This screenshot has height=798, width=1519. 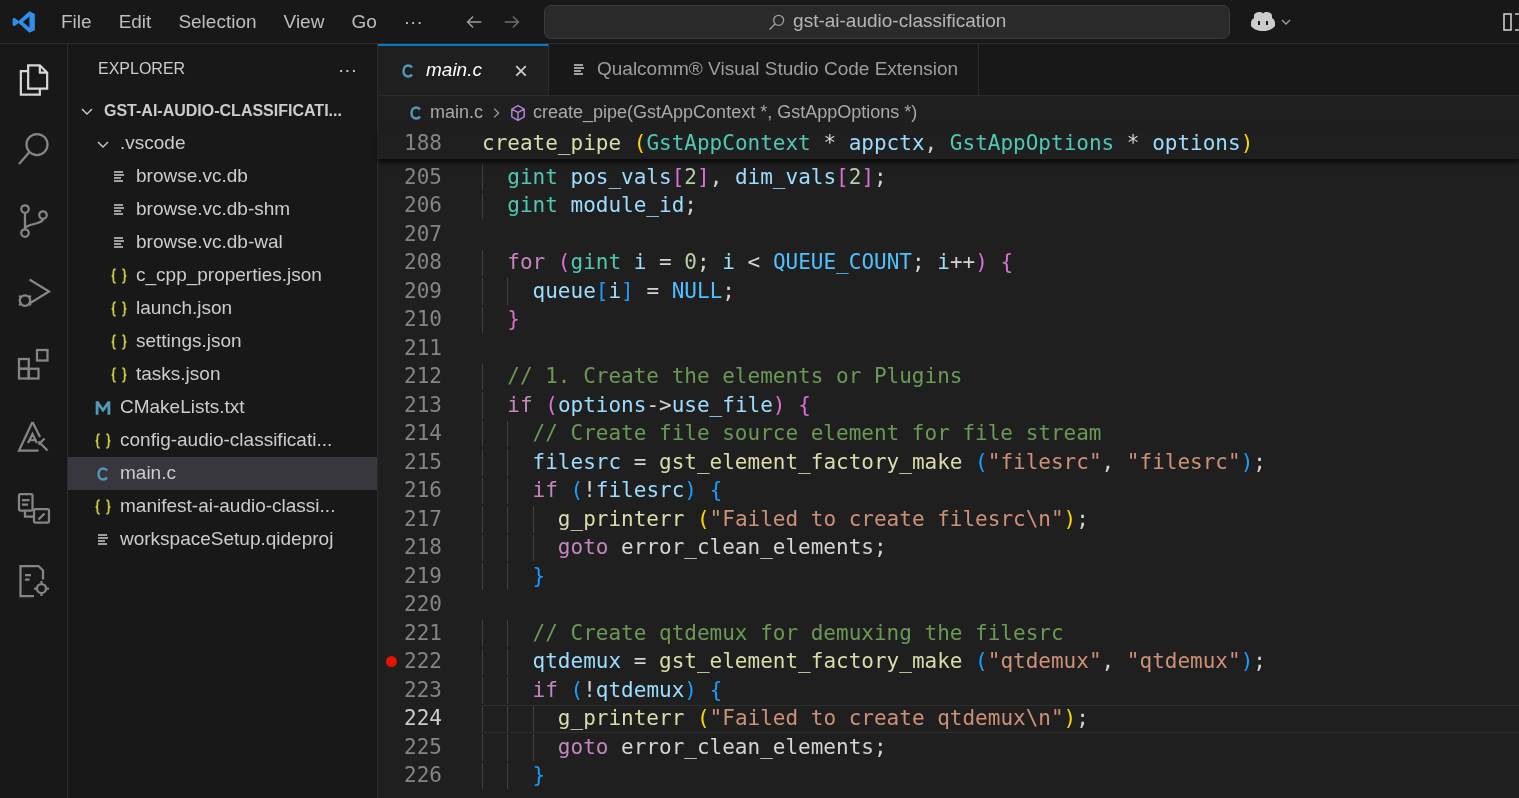 What do you see at coordinates (1511, 21) in the screenshot?
I see `layout-icon` at bounding box center [1511, 21].